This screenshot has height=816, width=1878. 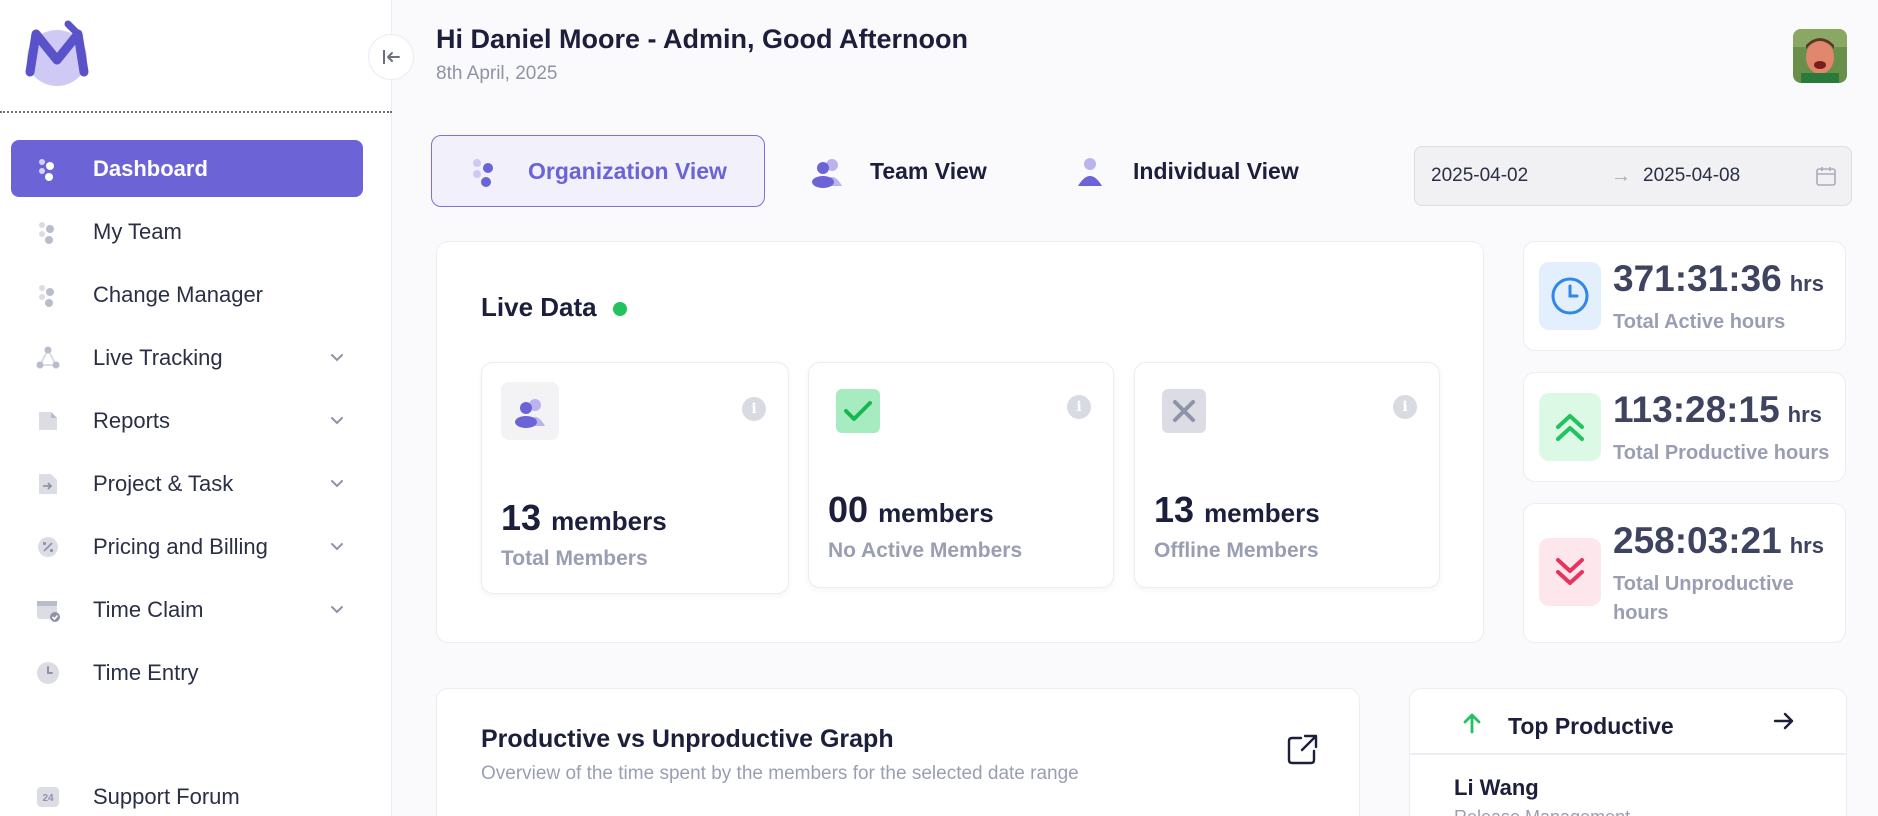 I want to click on sidebar-item-change-manager: Change Manager, so click(x=187, y=294).